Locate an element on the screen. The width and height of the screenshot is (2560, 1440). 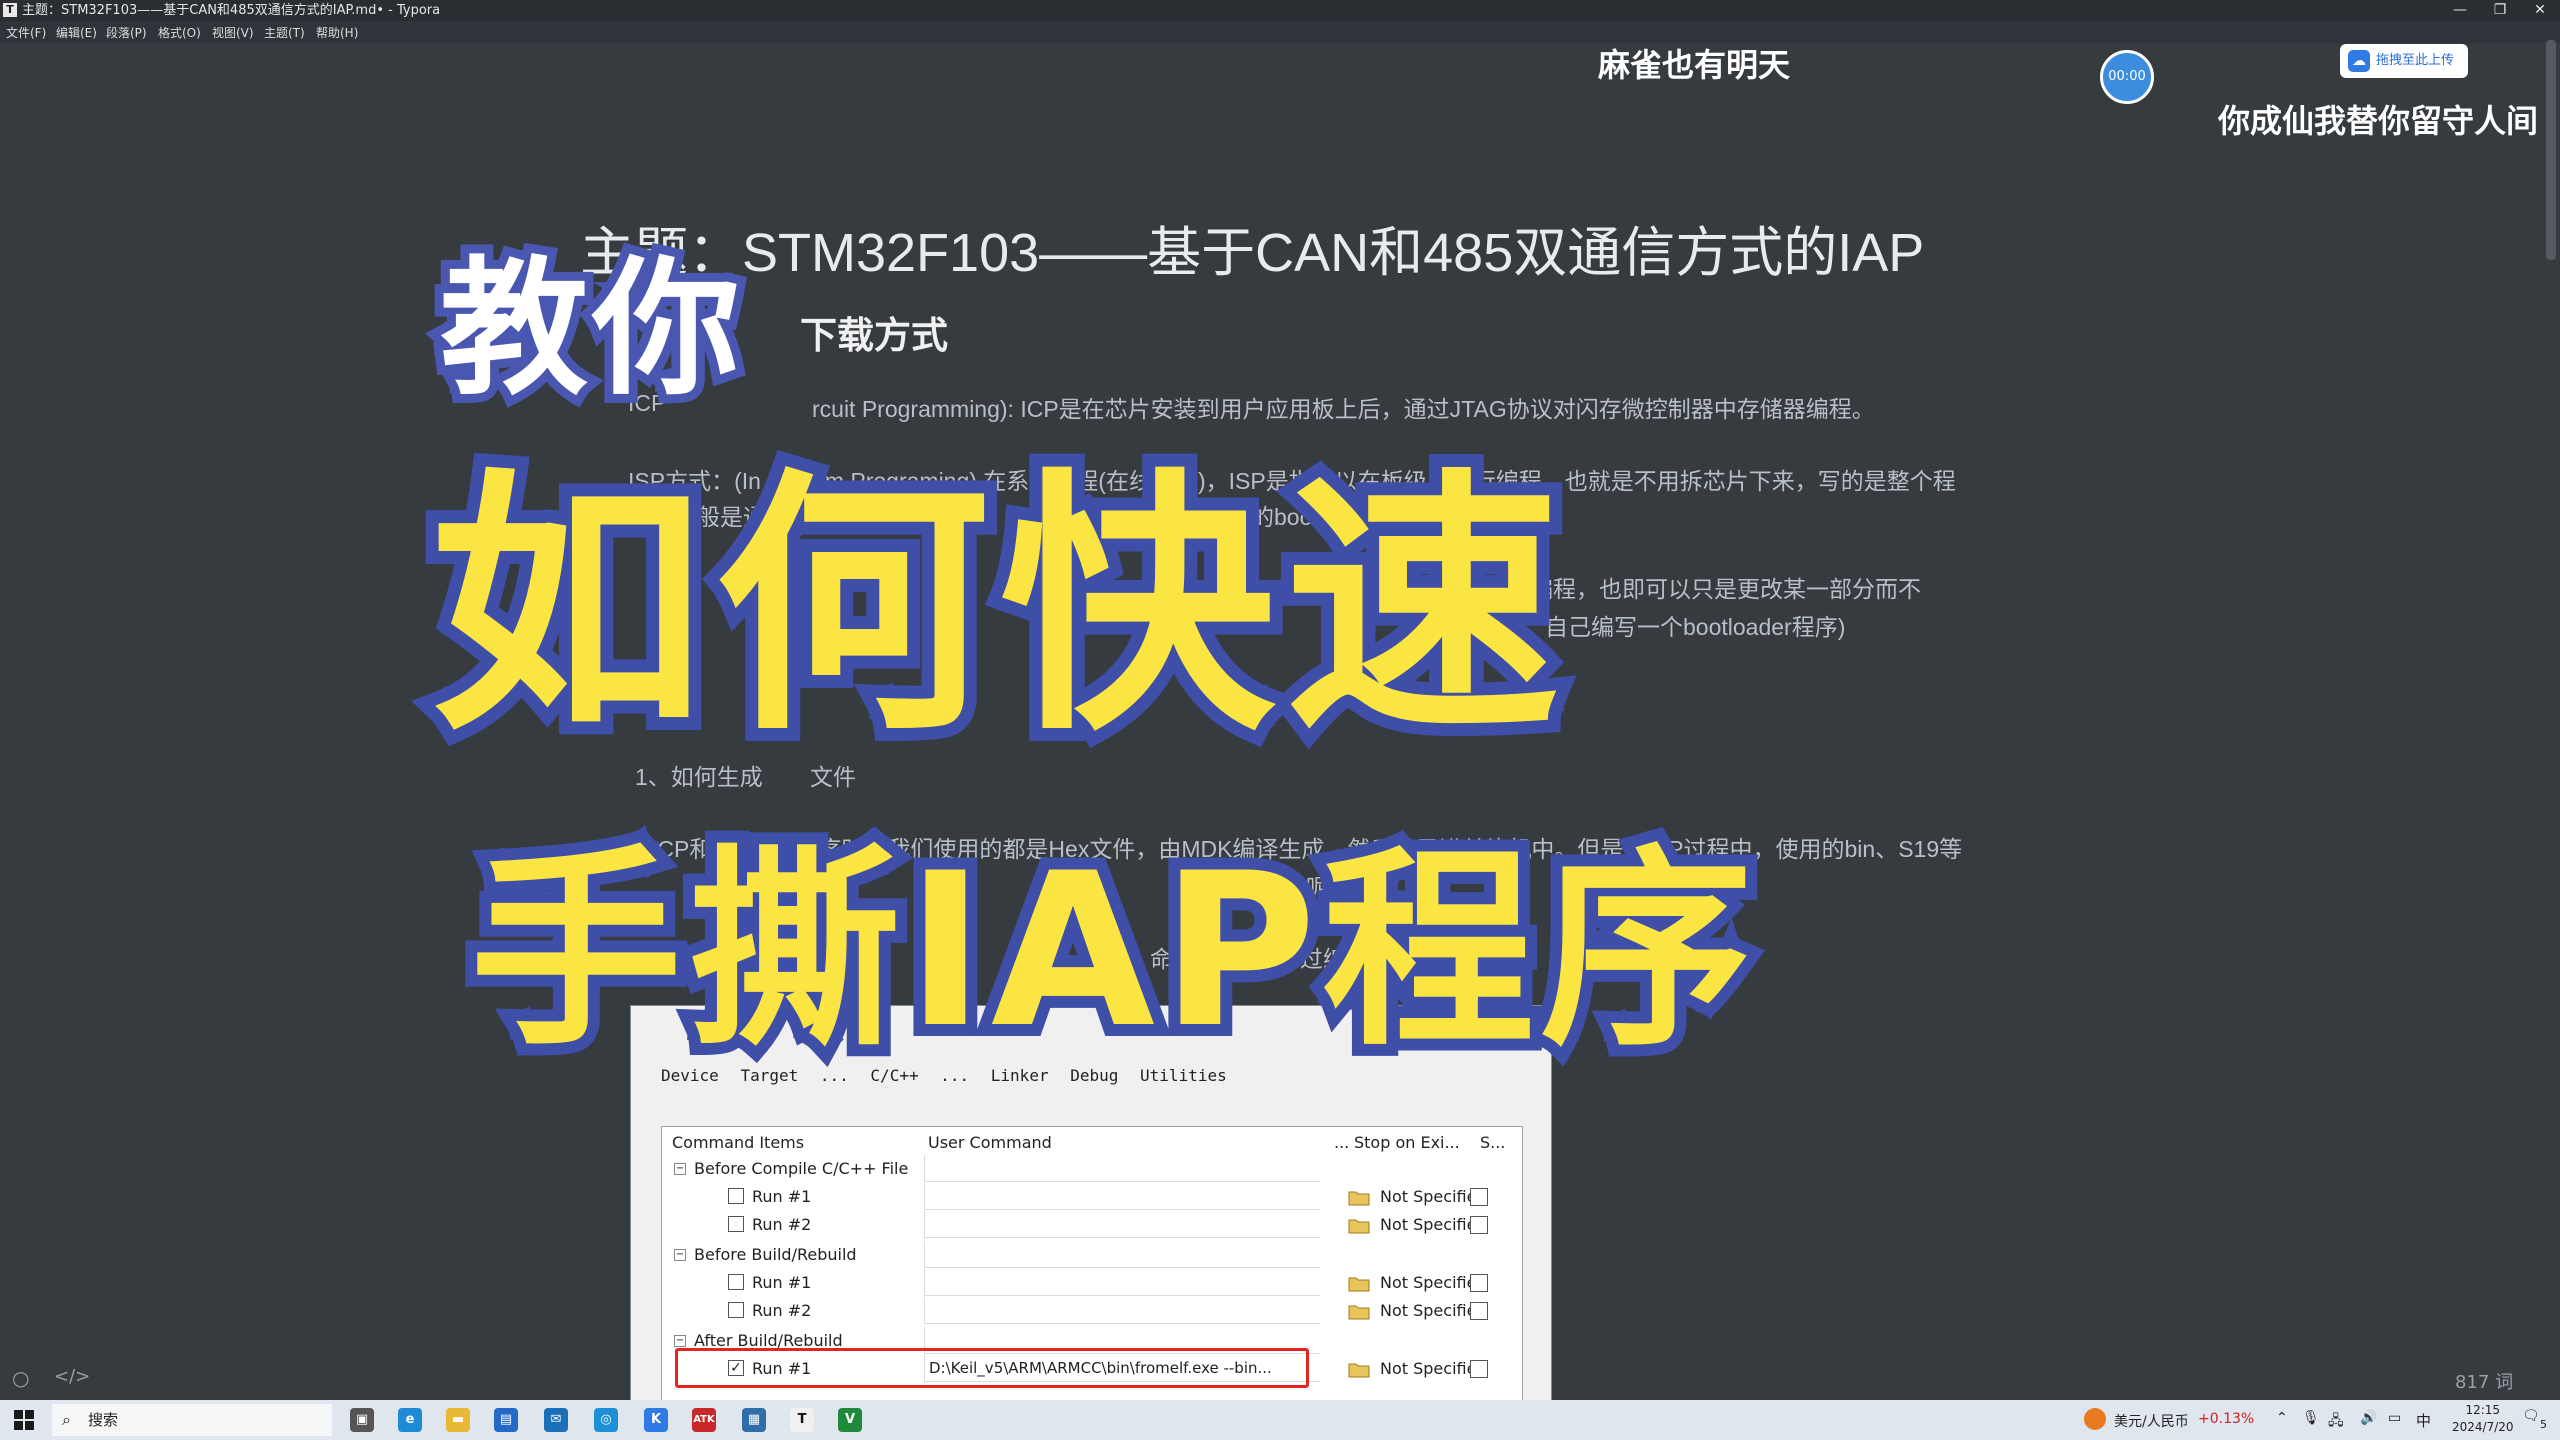
tray-chevron-icon: ⌃ is located at coordinates (2282, 1418).